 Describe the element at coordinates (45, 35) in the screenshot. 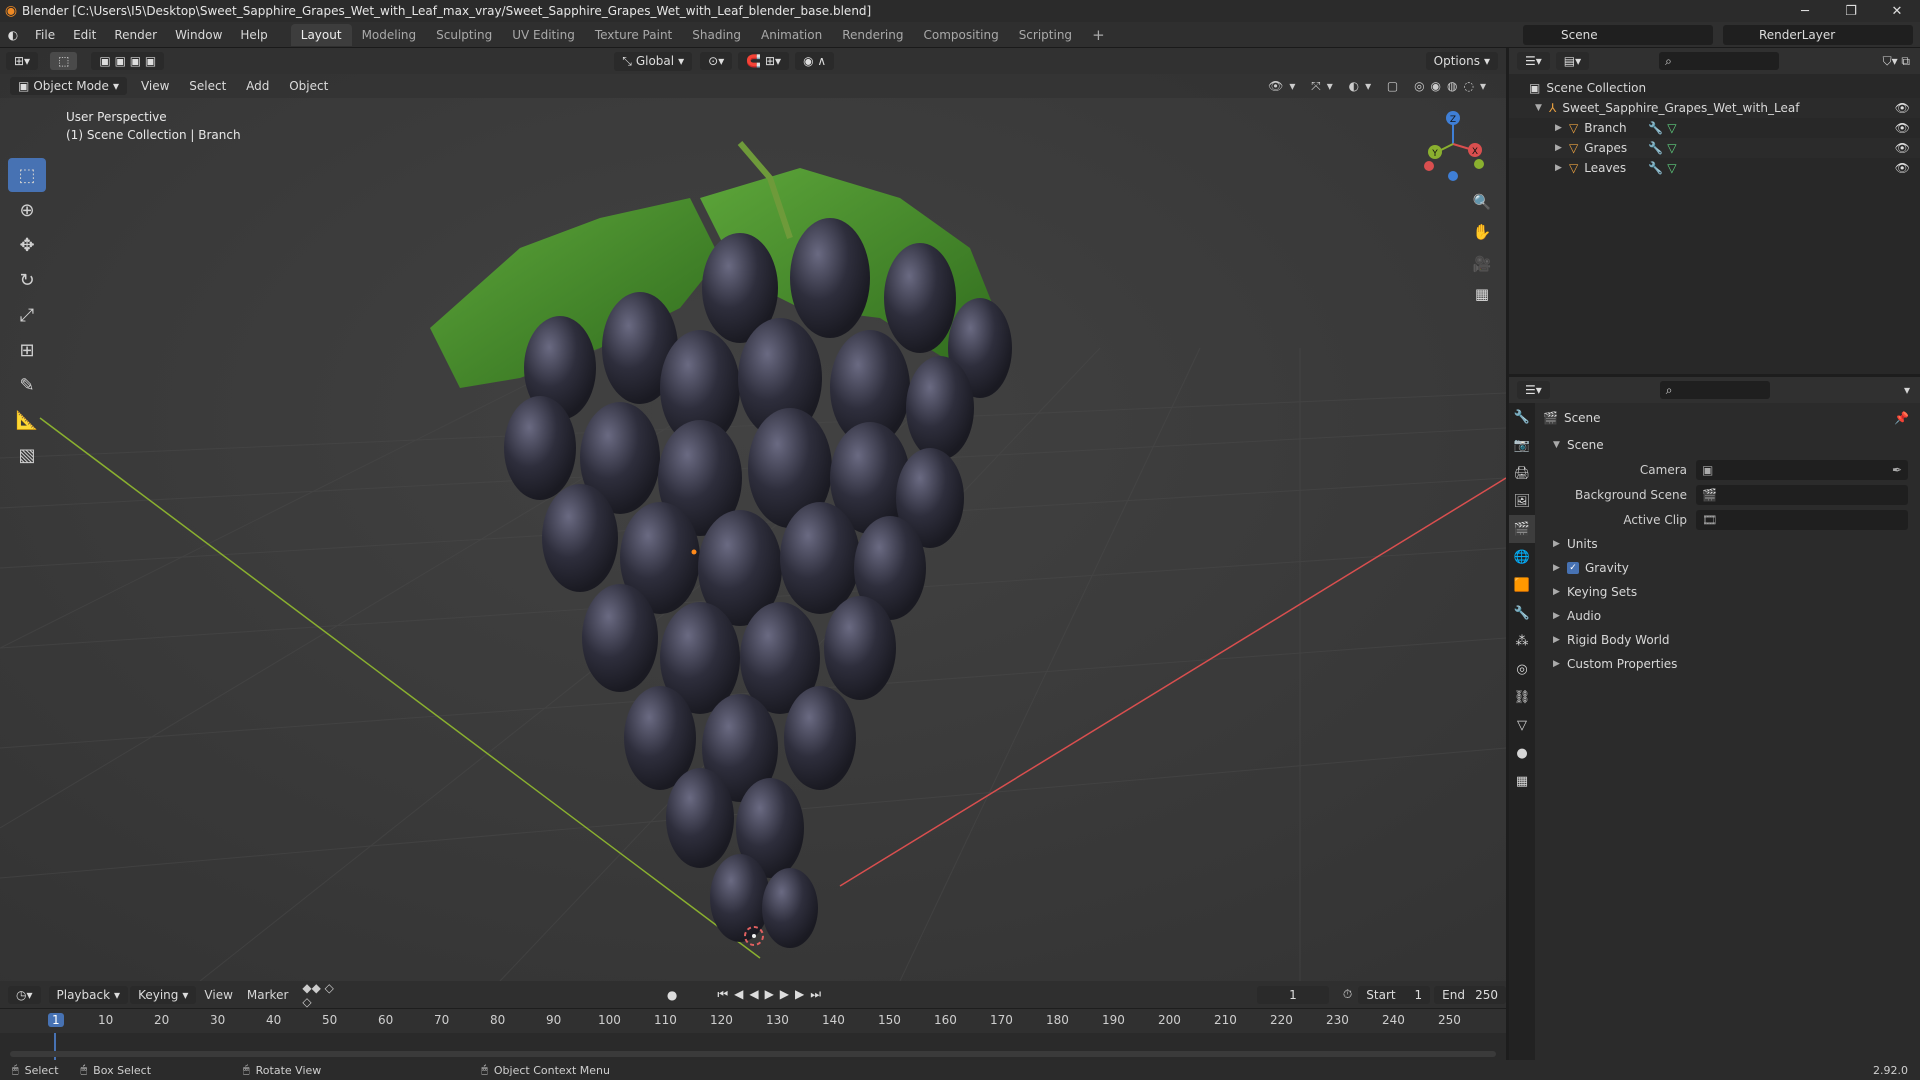

I see `menu-file: File` at that location.